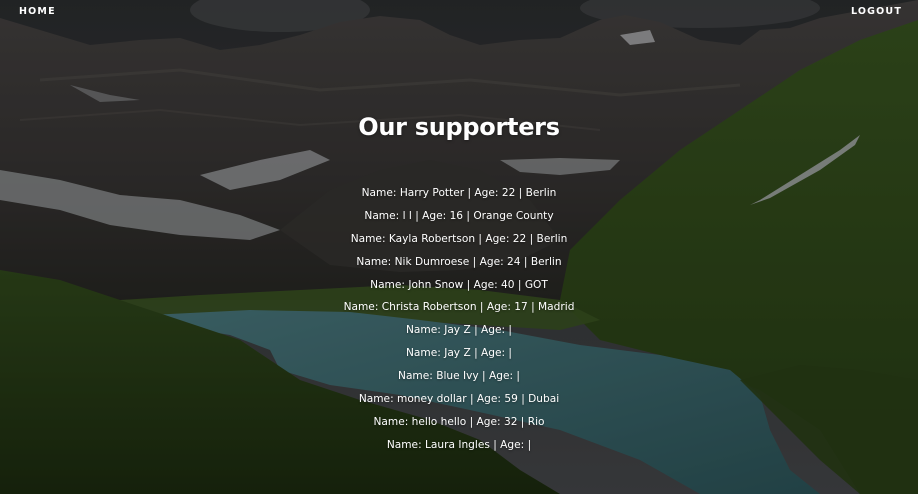  Describe the element at coordinates (459, 238) in the screenshot. I see `list-item: Name: Kayla Robertson | Age: 22 | Berlin` at that location.